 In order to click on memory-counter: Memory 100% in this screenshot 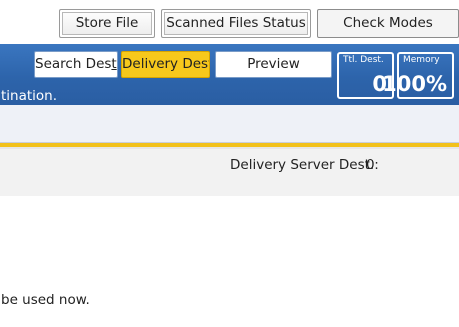, I will do `click(418, 75)`.